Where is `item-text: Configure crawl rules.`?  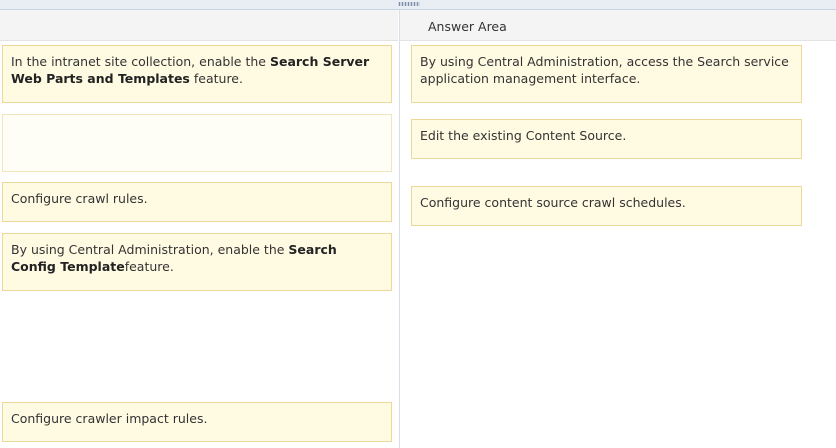
item-text: Configure crawl rules. is located at coordinates (79, 198).